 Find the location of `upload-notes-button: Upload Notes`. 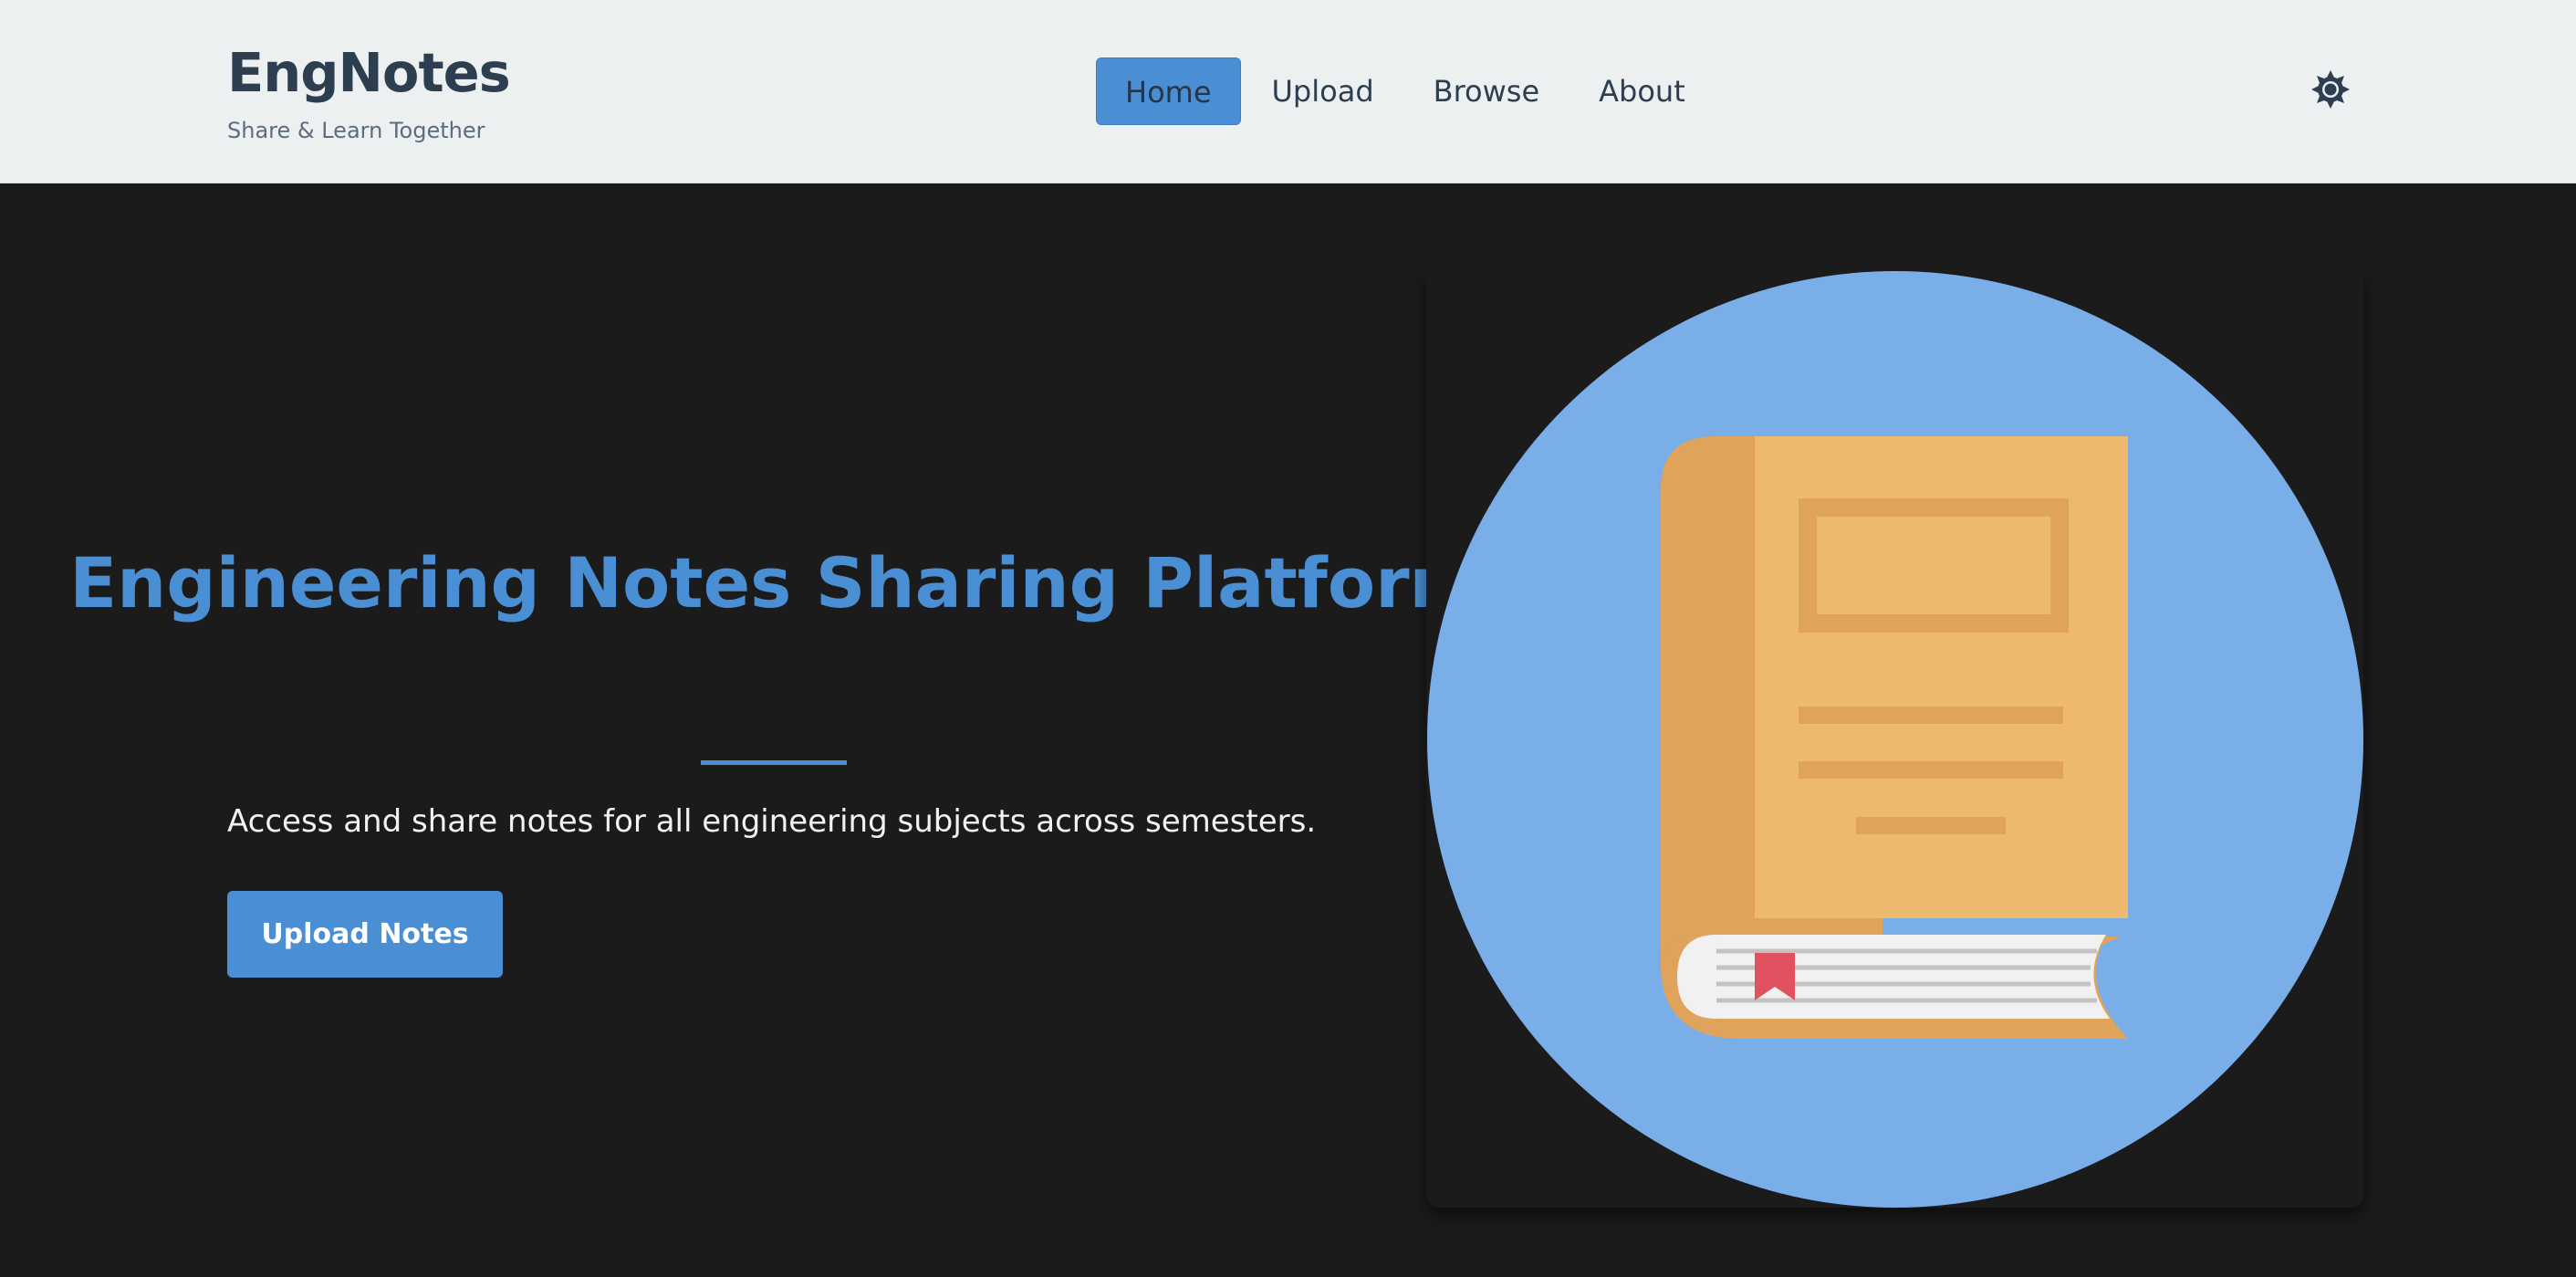

upload-notes-button: Upload Notes is located at coordinates (365, 934).